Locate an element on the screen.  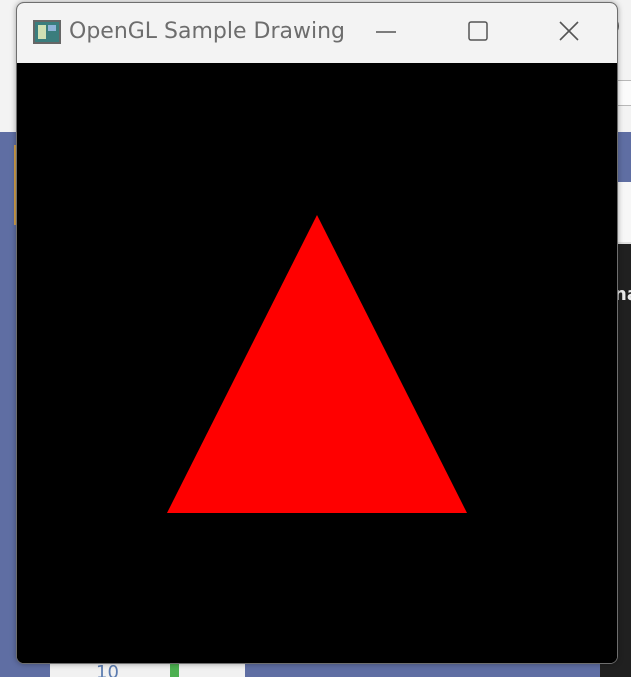
window-title: OpenGL Sample Drawing is located at coordinates (207, 31).